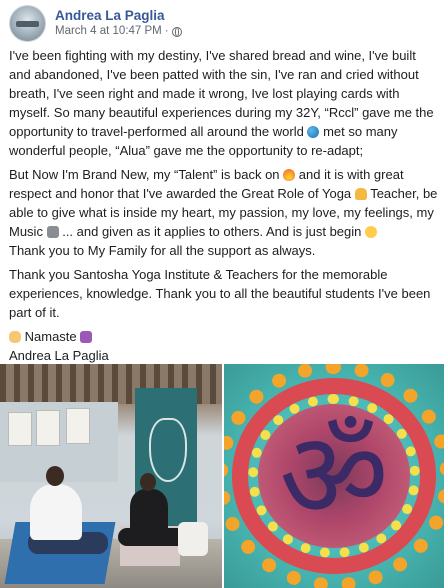 The height and width of the screenshot is (588, 444). Describe the element at coordinates (86, 337) in the screenshot. I see `om-emoji-icon` at that location.